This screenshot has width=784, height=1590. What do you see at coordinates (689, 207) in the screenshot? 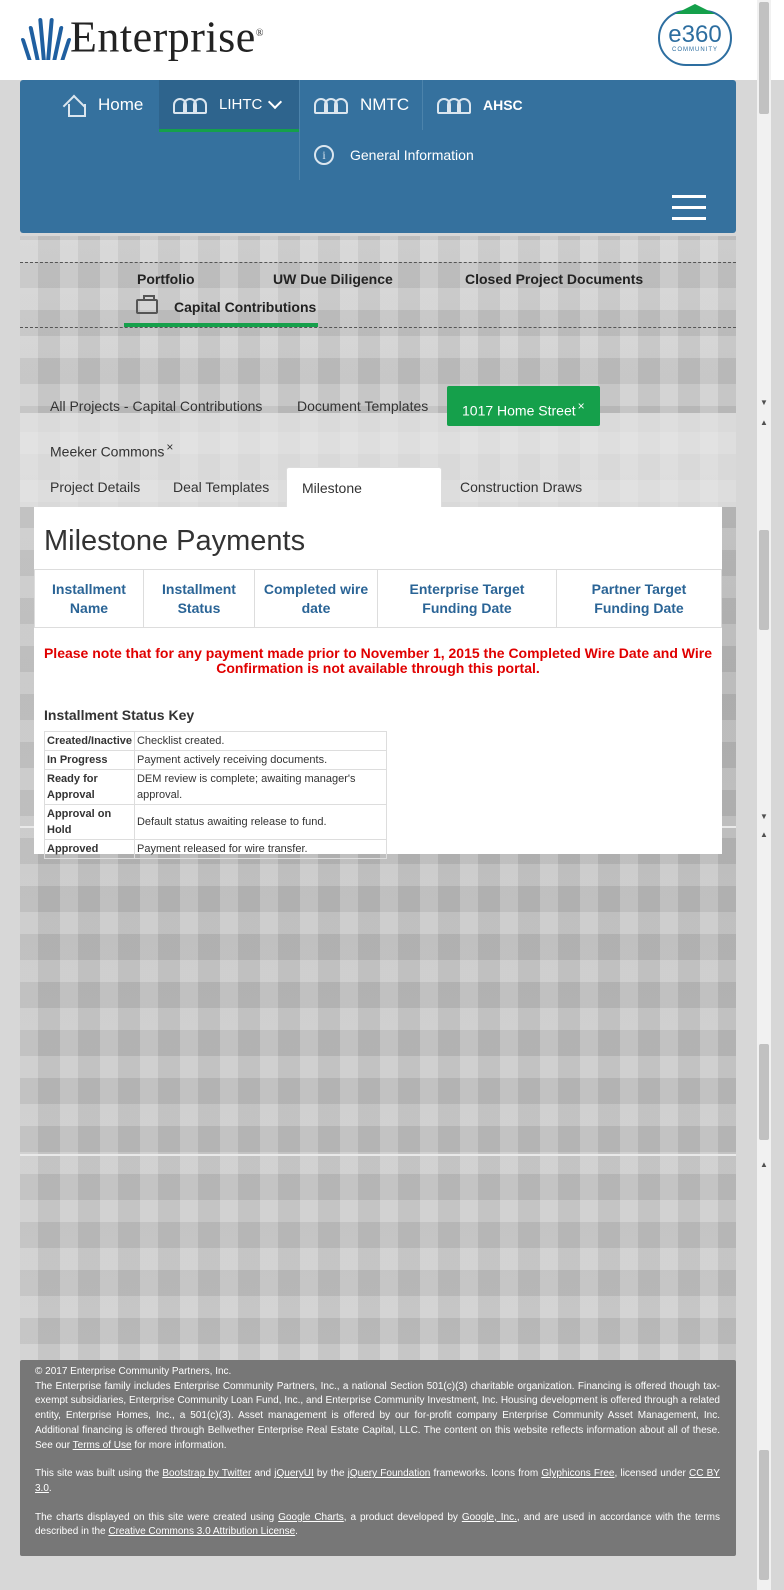
I see `hamburger-menu-icon` at bounding box center [689, 207].